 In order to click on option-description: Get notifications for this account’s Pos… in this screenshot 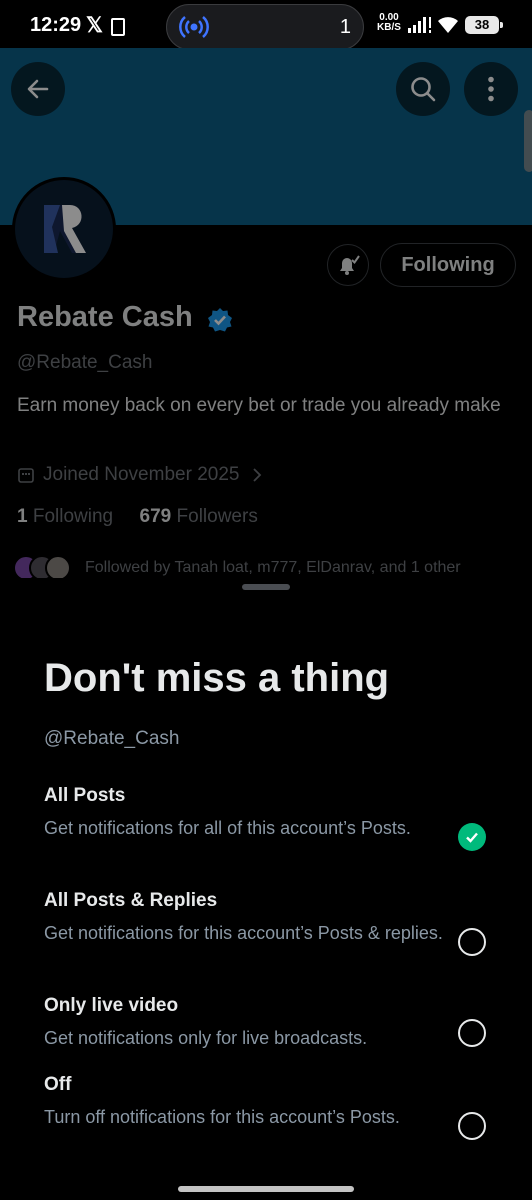, I will do `click(243, 933)`.